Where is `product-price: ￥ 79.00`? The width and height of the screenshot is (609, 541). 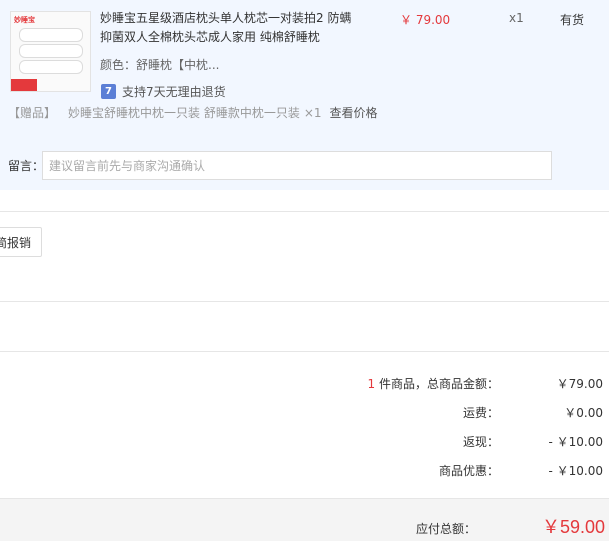
product-price: ￥ 79.00 is located at coordinates (425, 20).